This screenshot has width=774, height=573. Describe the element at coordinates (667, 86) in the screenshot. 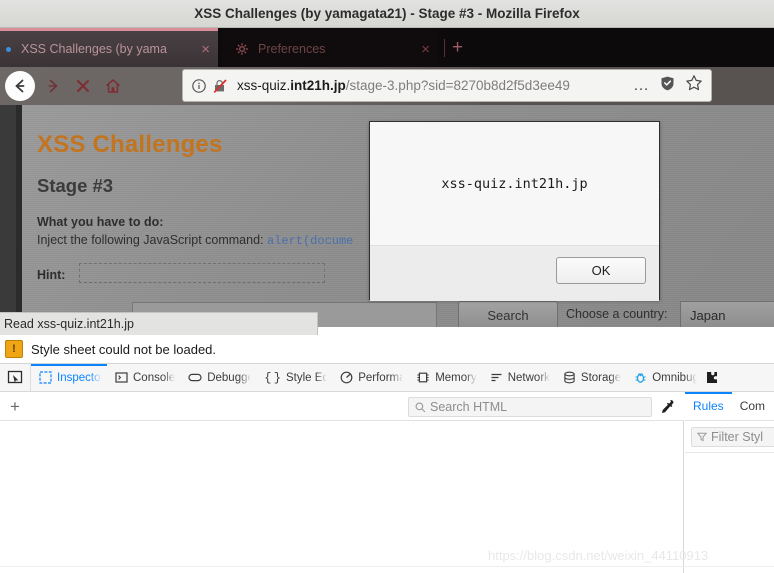

I see `shield-icon` at that location.